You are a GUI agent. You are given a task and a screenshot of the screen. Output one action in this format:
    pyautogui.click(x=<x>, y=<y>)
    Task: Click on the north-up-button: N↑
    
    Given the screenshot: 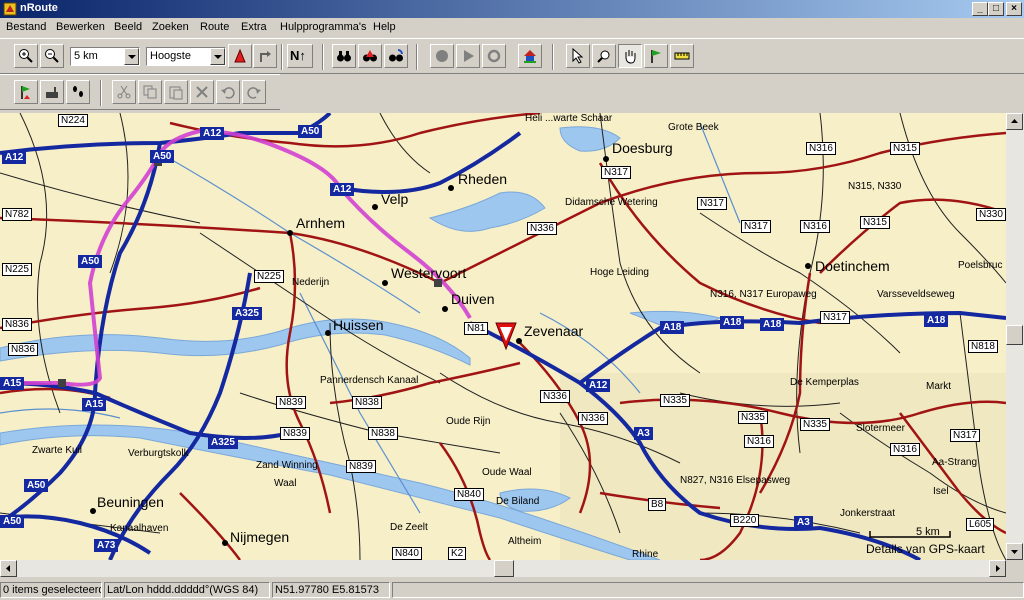 What is the action you would take?
    pyautogui.click(x=300, y=56)
    